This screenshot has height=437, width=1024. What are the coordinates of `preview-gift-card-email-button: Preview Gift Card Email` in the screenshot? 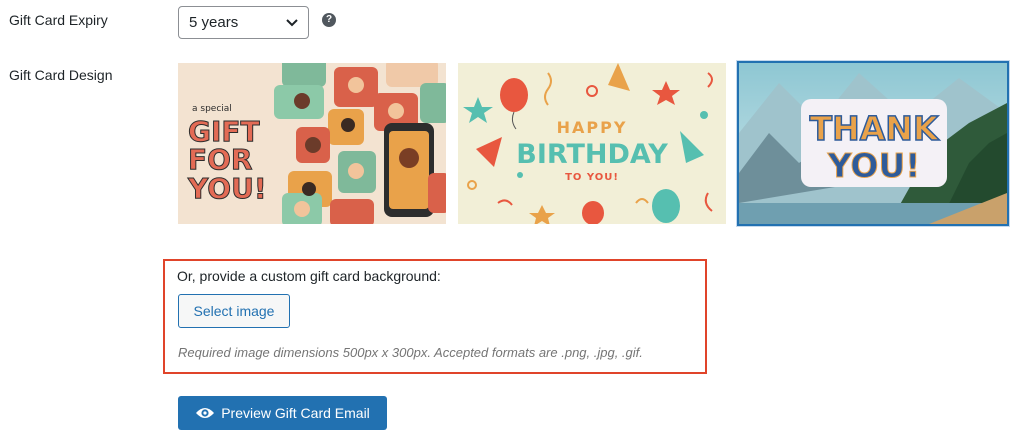 It's located at (282, 413).